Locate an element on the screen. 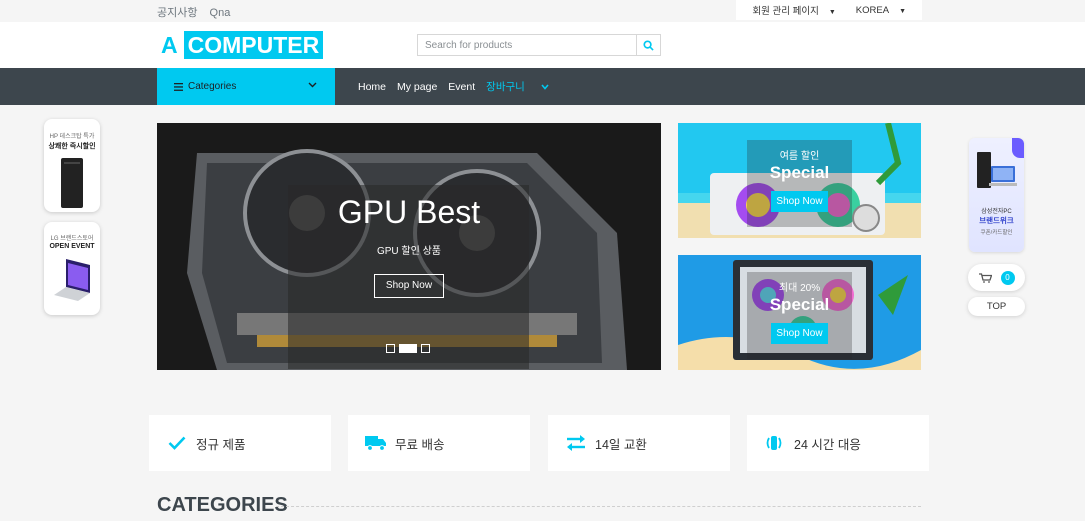 This screenshot has width=1085, height=521. nav-cart: 장바구니 is located at coordinates (517, 86).